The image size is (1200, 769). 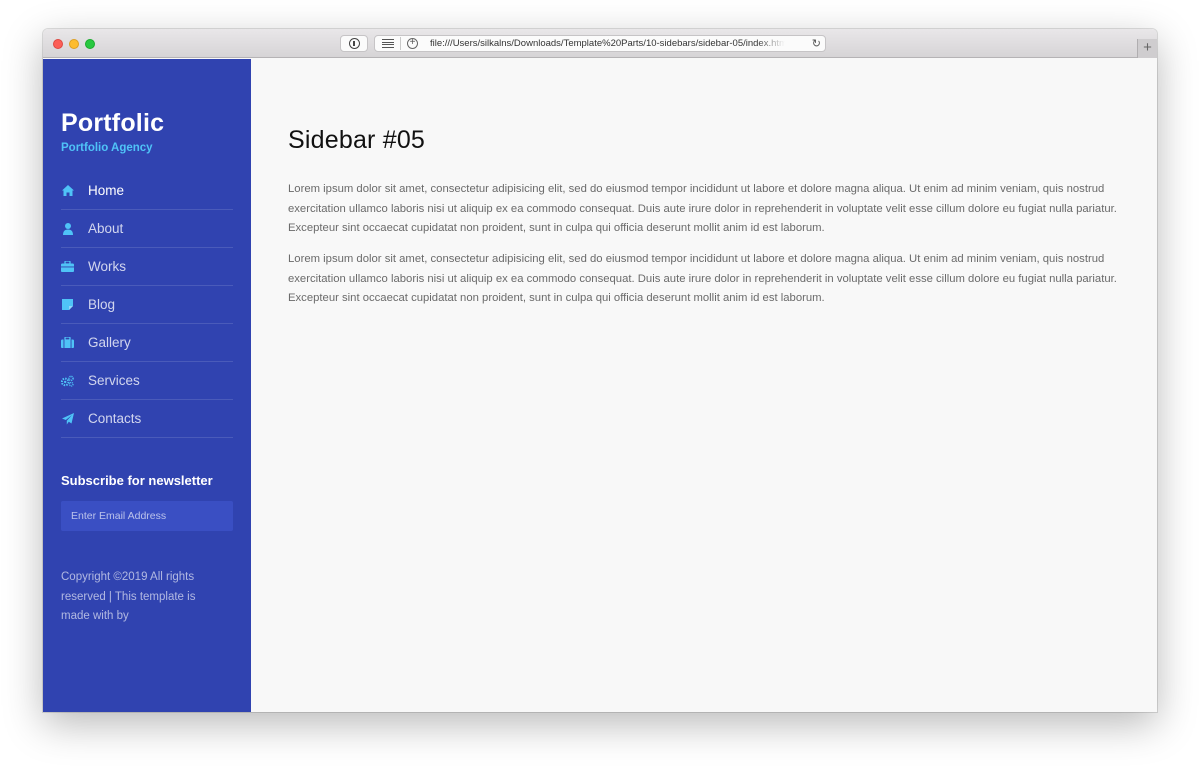 What do you see at coordinates (147, 229) in the screenshot?
I see `sidebar-item-about: About` at bounding box center [147, 229].